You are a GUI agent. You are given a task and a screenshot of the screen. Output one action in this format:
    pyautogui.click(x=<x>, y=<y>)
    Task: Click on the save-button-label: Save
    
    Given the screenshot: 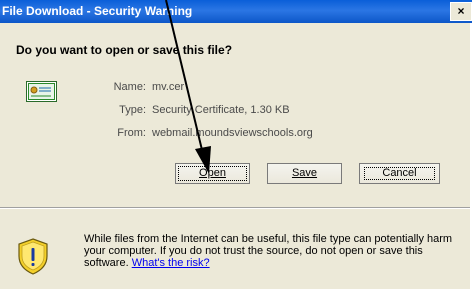 What is the action you would take?
    pyautogui.click(x=304, y=173)
    